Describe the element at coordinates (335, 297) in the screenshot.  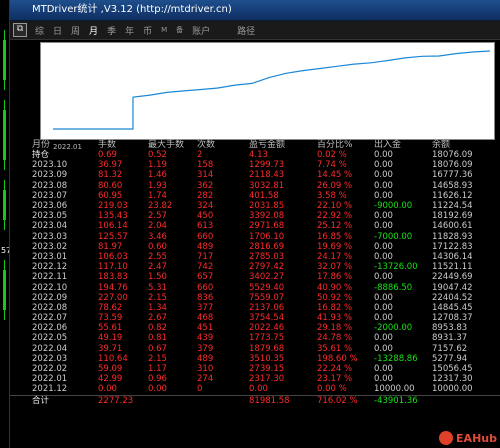
I see `cell-percent: 50.92 %` at that location.